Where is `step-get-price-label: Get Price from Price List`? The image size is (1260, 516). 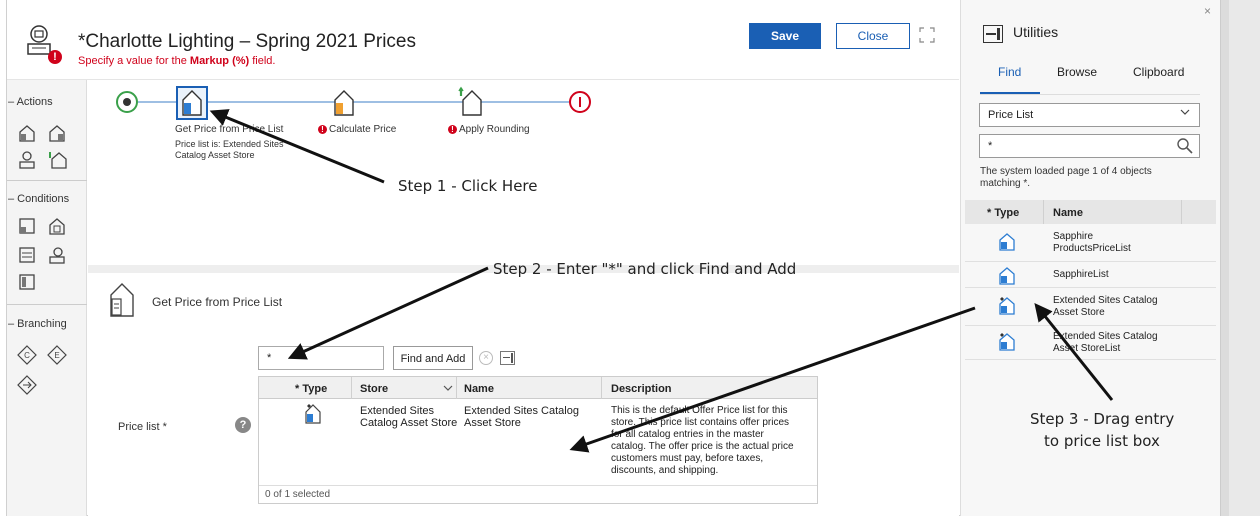
step-get-price-label: Get Price from Price List is located at coordinates (229, 129).